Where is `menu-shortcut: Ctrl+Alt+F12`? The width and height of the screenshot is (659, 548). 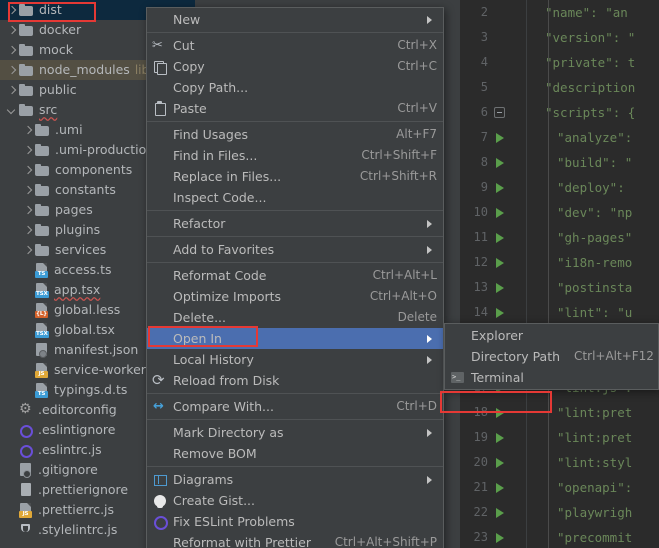 menu-shortcut: Ctrl+Alt+F12 is located at coordinates (614, 356).